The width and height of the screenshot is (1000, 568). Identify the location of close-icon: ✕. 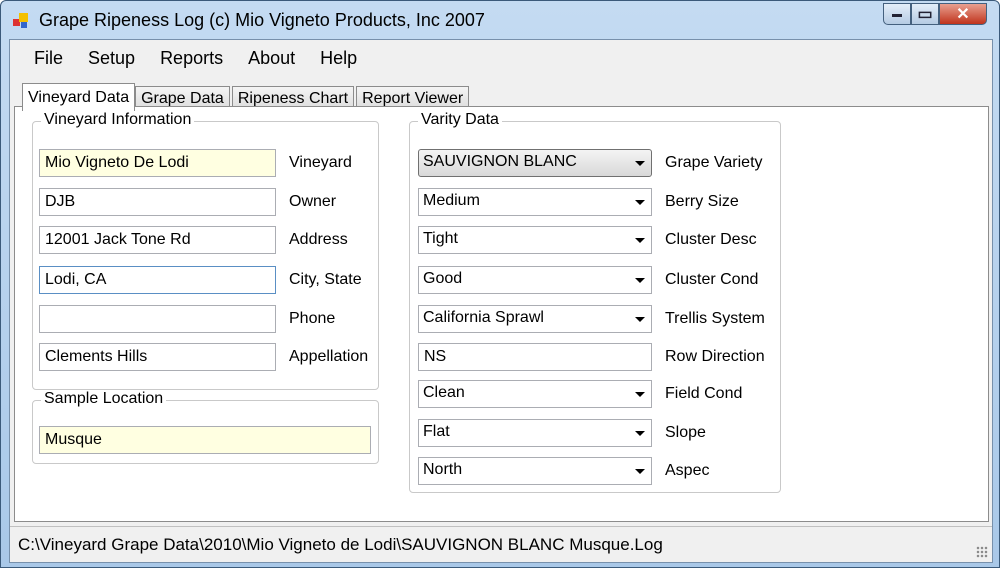
(963, 14).